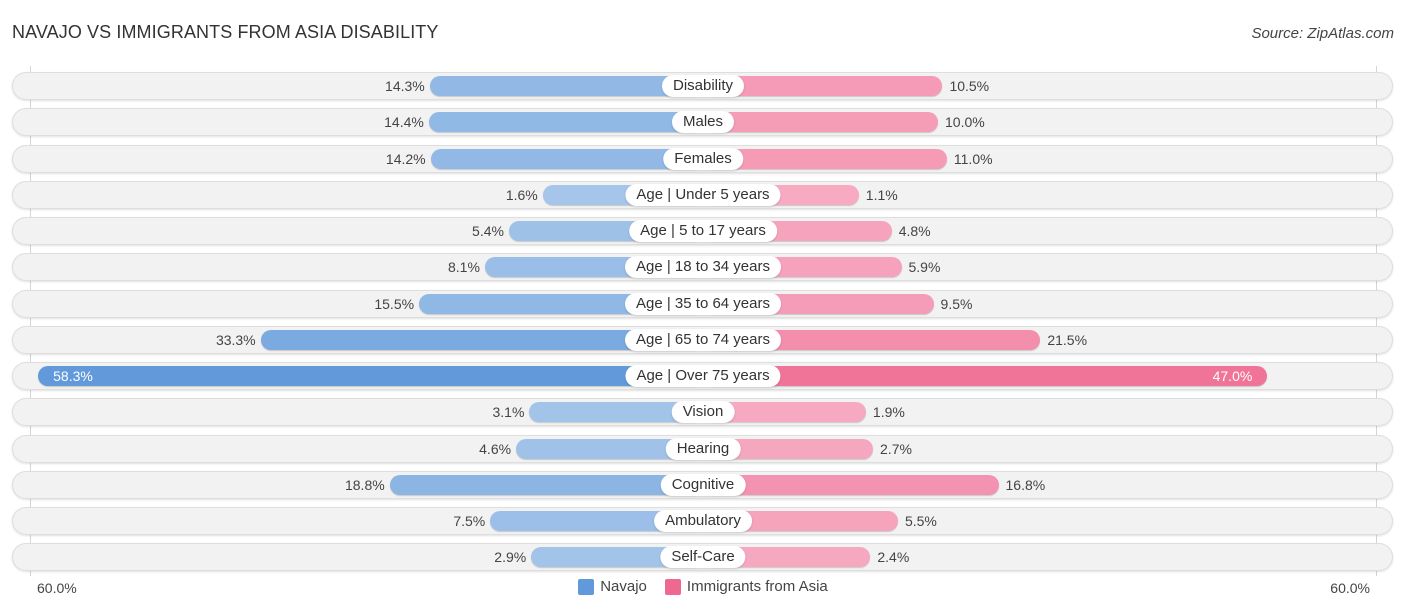 This screenshot has height=612, width=1406. What do you see at coordinates (965, 122) in the screenshot?
I see `value-label-asia: 10.0%` at bounding box center [965, 122].